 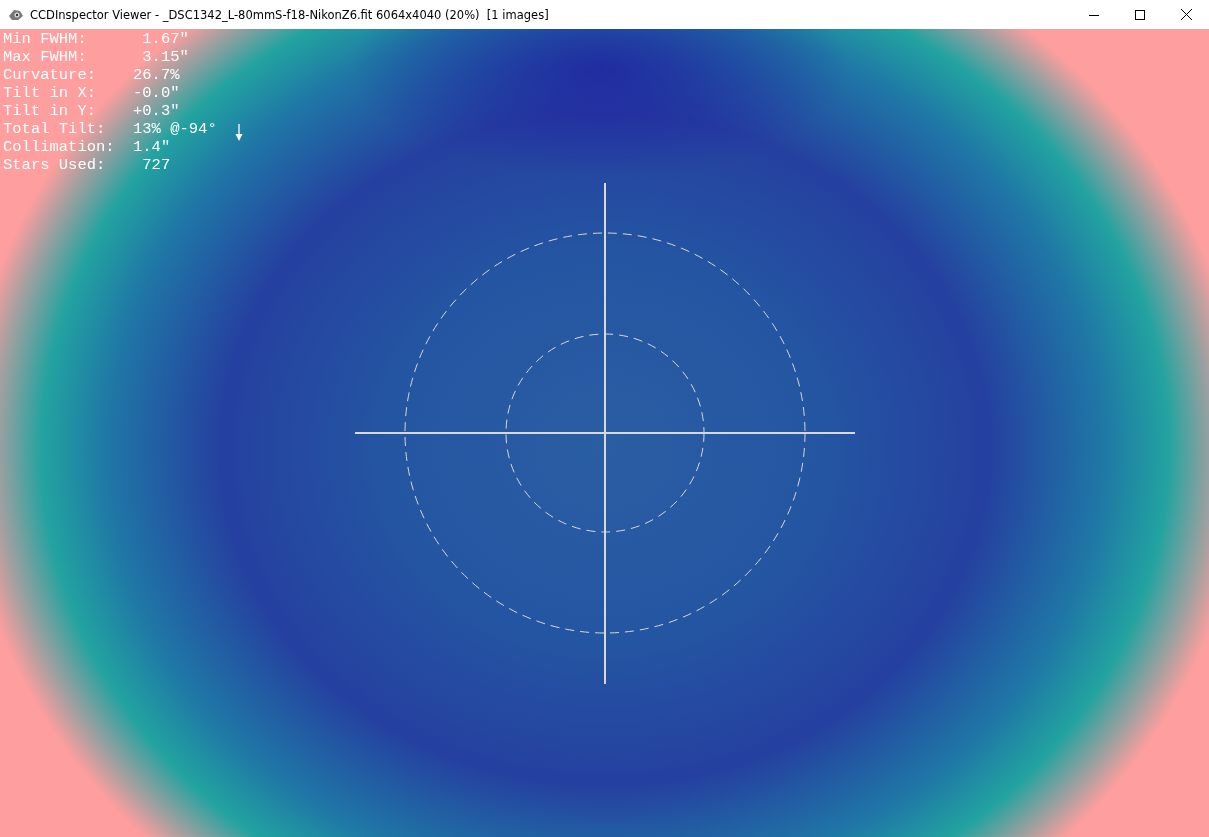 I want to click on stat-value: 3.15", so click(x=165, y=57).